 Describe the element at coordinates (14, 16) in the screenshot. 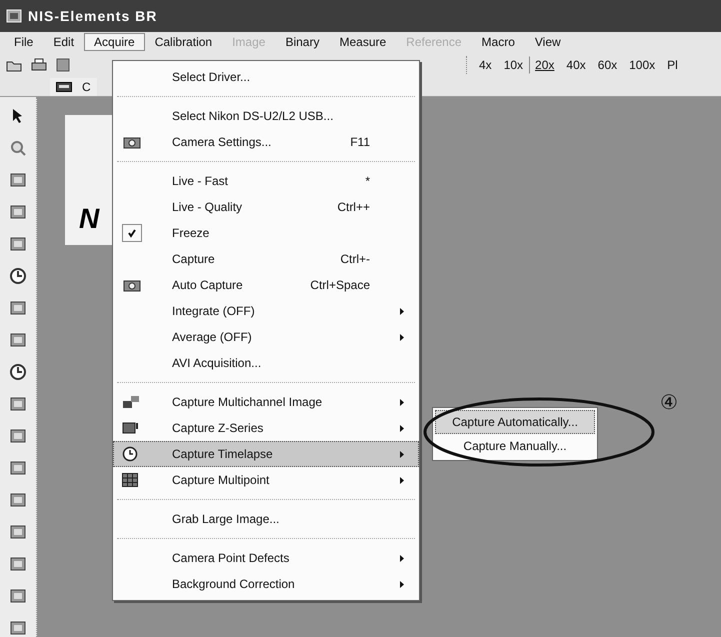

I see `app-icon` at that location.